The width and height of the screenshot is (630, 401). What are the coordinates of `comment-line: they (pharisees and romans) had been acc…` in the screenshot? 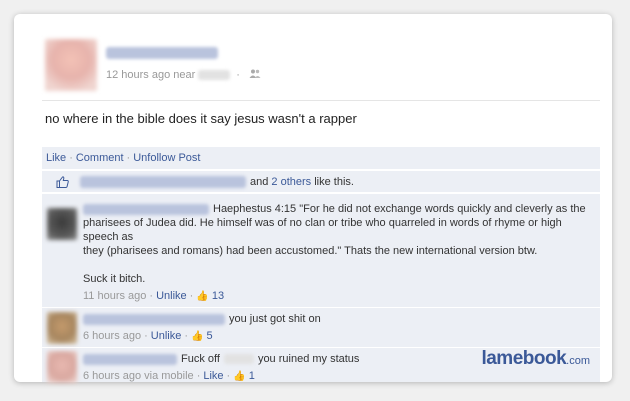 It's located at (310, 251).